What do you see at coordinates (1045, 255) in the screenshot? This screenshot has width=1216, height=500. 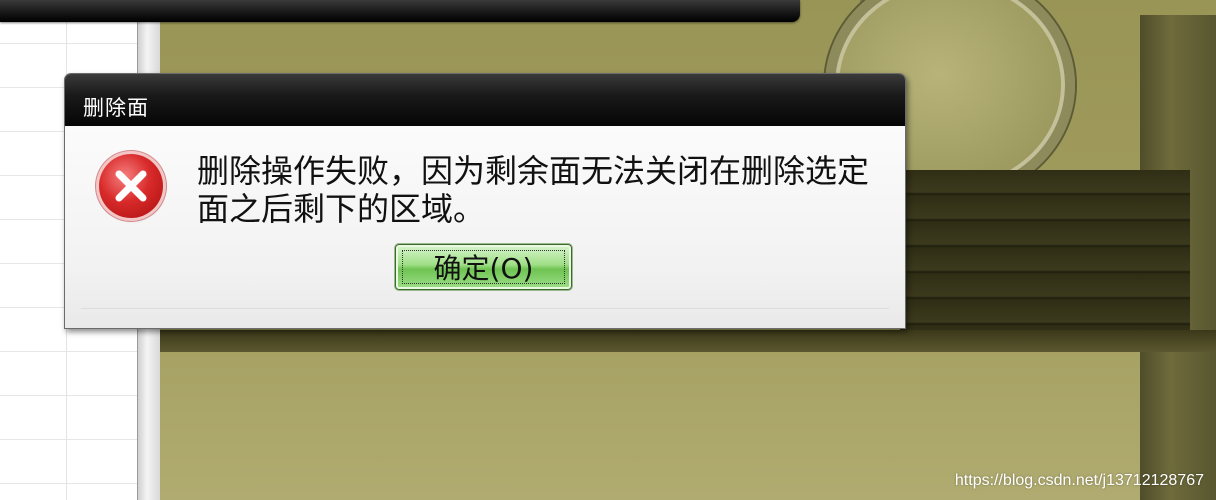 I see `model-slot` at bounding box center [1045, 255].